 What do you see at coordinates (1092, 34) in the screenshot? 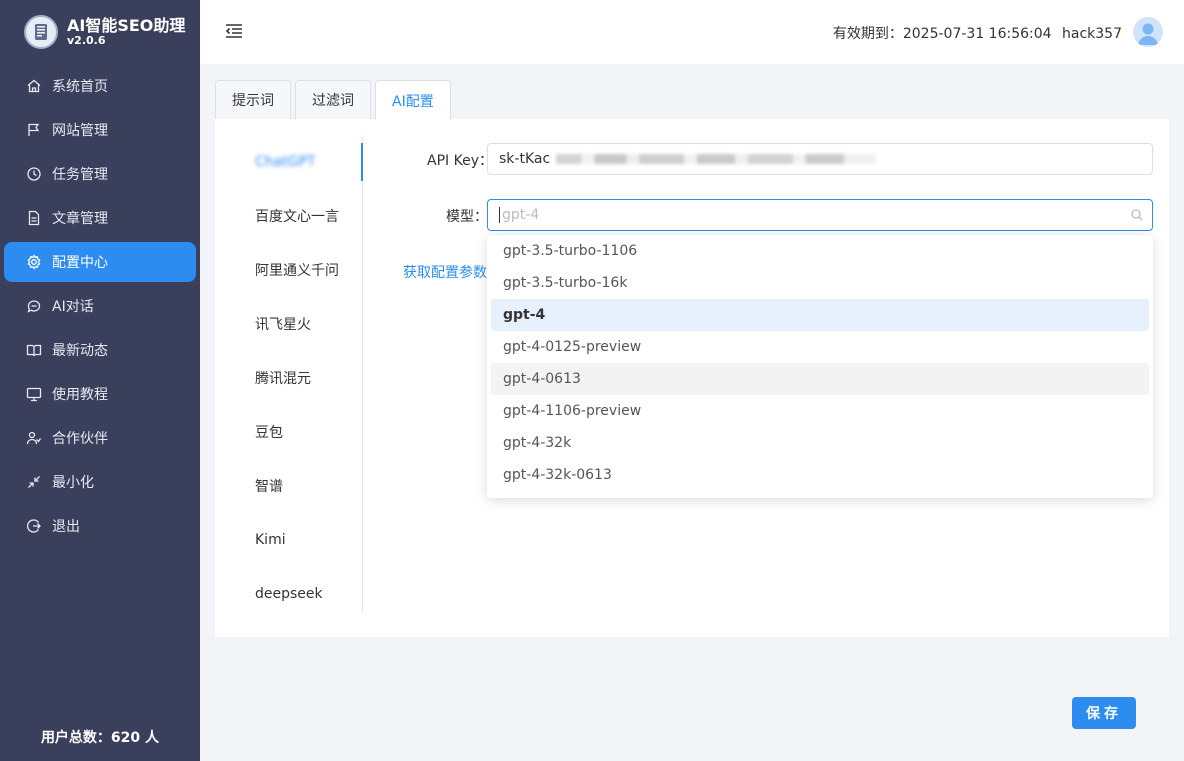
I see `username: hack357` at bounding box center [1092, 34].